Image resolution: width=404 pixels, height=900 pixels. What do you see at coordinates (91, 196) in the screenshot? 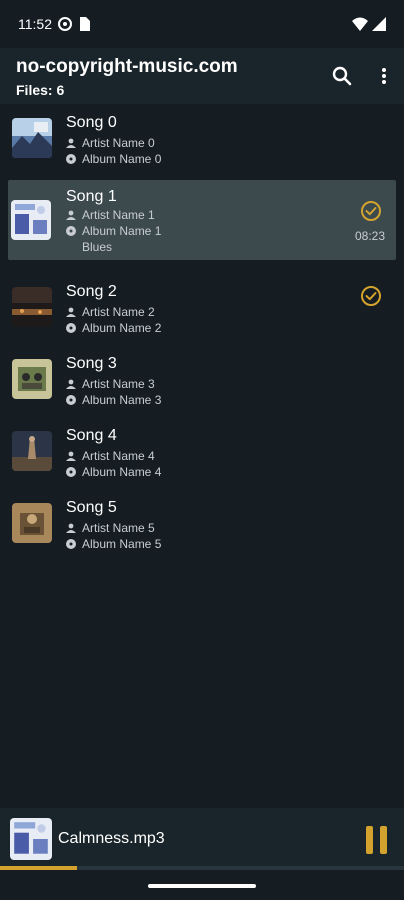
I see `song-title: Song 1` at bounding box center [91, 196].